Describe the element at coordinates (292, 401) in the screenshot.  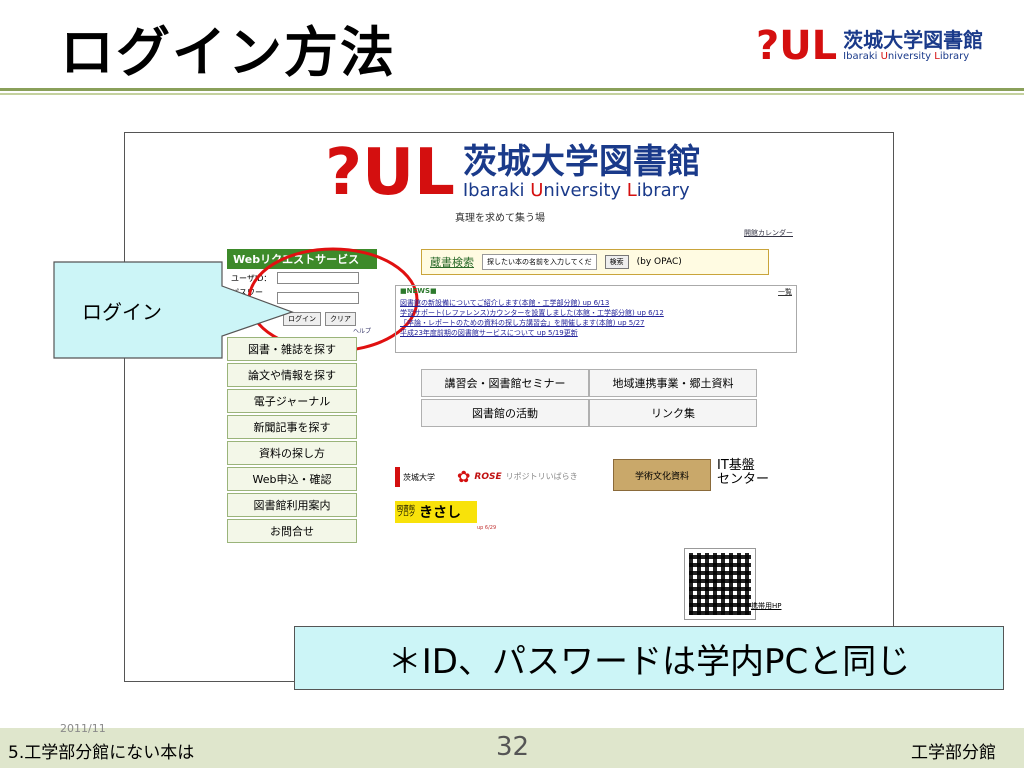
I see `menu-item-ejournals: 電子ジャーナル` at that location.